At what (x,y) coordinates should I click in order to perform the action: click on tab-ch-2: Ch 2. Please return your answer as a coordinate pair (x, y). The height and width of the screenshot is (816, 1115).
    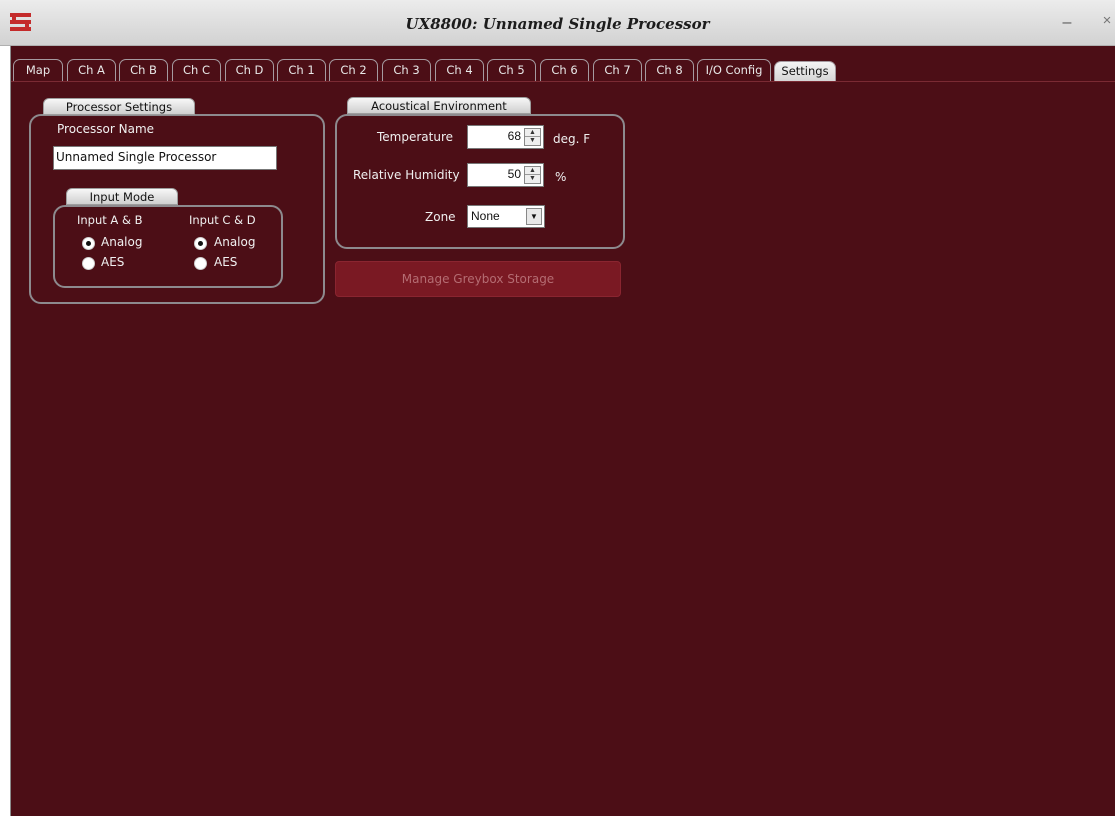
    Looking at the image, I should click on (353, 70).